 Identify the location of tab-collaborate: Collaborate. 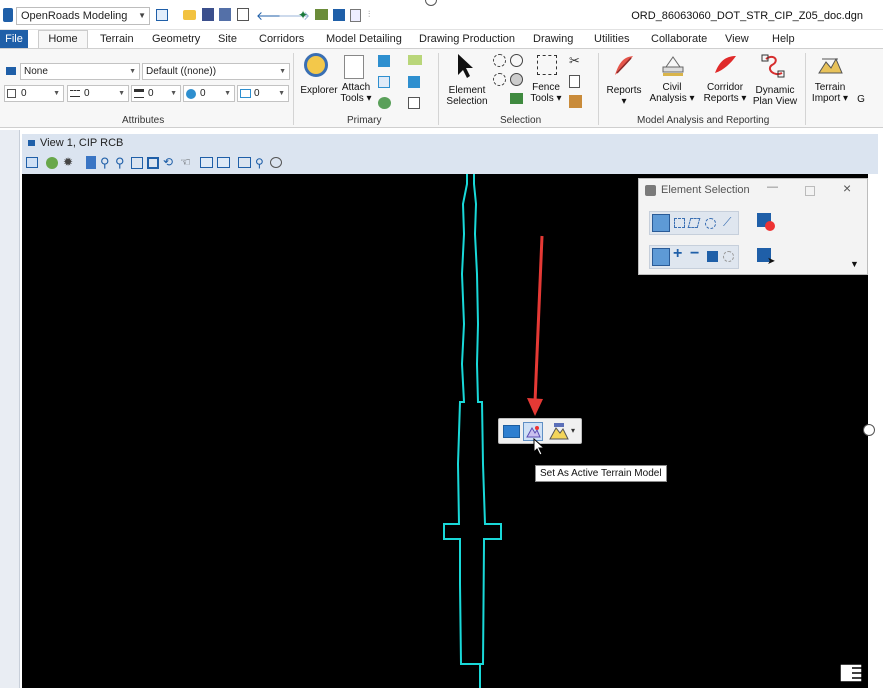
(679, 39).